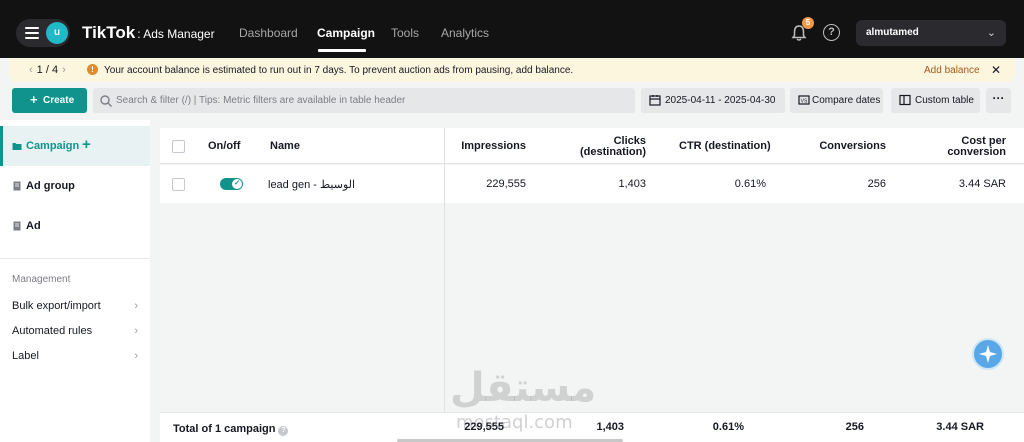 This screenshot has width=1024, height=442. I want to click on cell-cost-per-conversion: 3.44 SAR, so click(982, 184).